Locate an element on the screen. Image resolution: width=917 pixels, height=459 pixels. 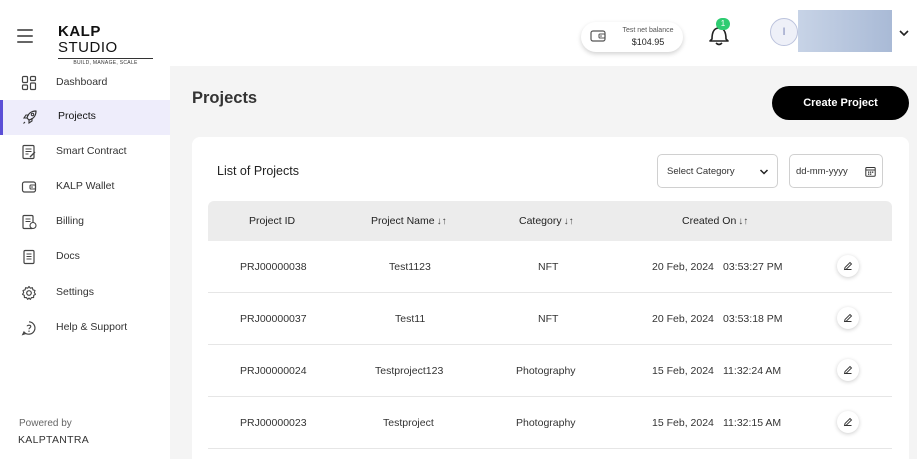
category-select: Select Category is located at coordinates (717, 171).